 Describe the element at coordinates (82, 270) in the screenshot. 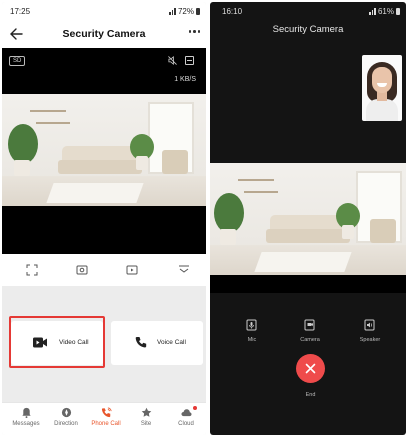

I see `screenshot-icon` at that location.